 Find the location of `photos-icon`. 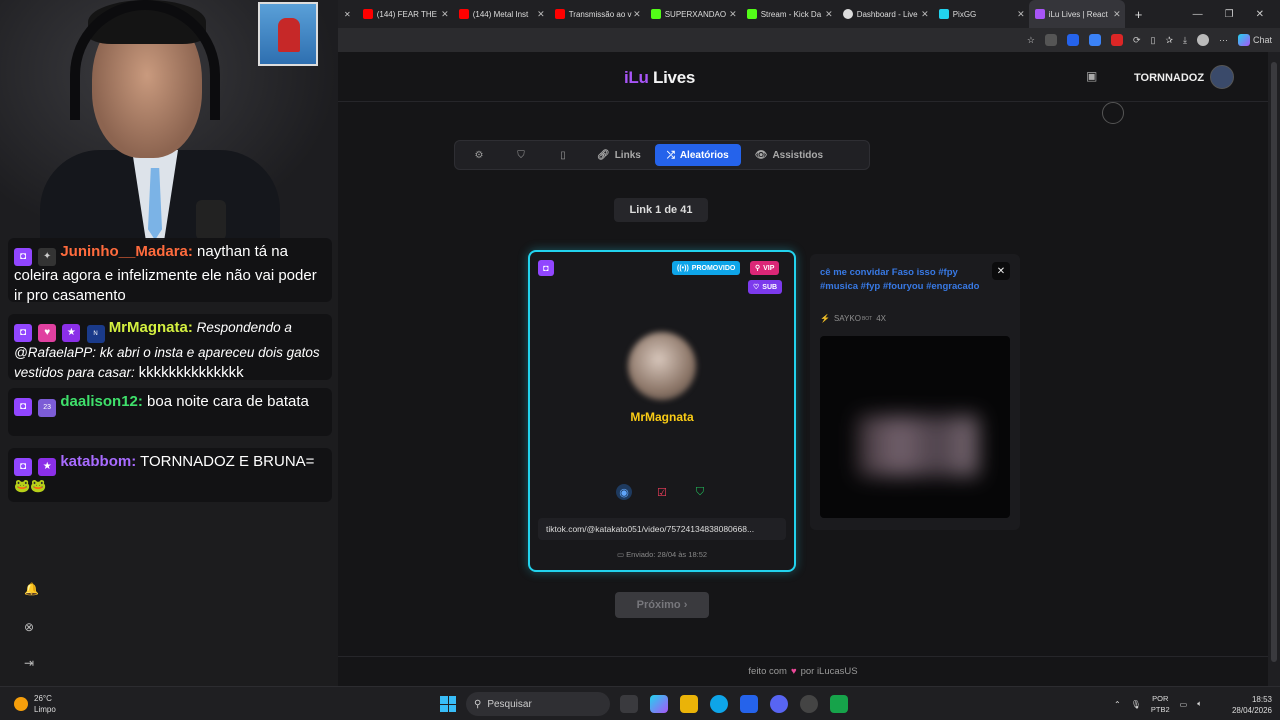

photos-icon is located at coordinates (749, 704).